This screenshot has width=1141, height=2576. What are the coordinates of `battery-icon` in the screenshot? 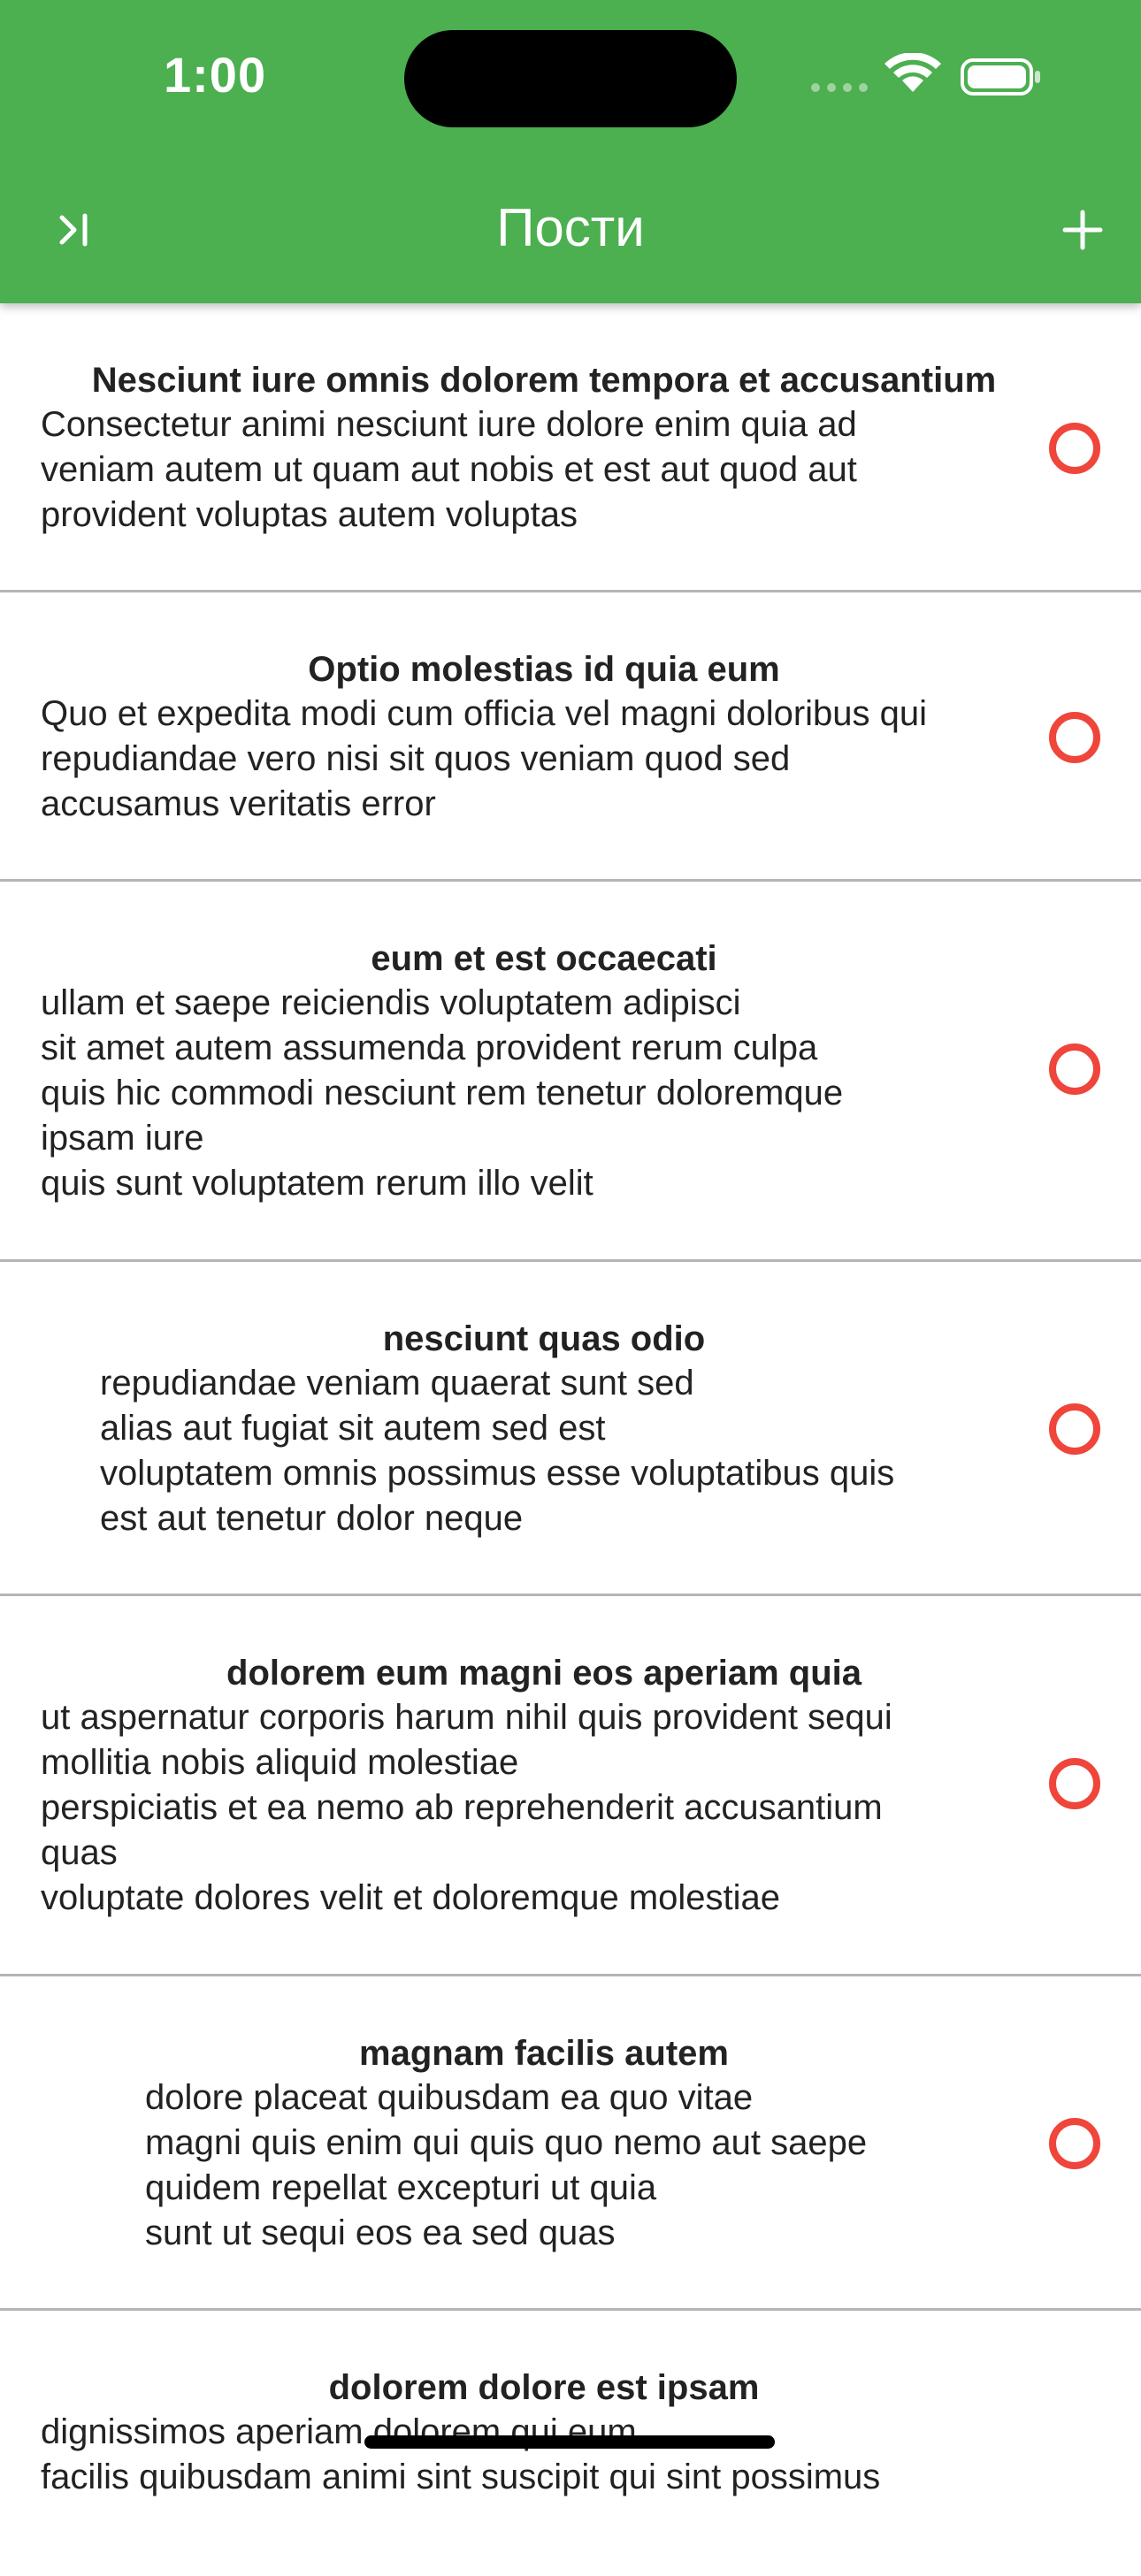 It's located at (1001, 77).